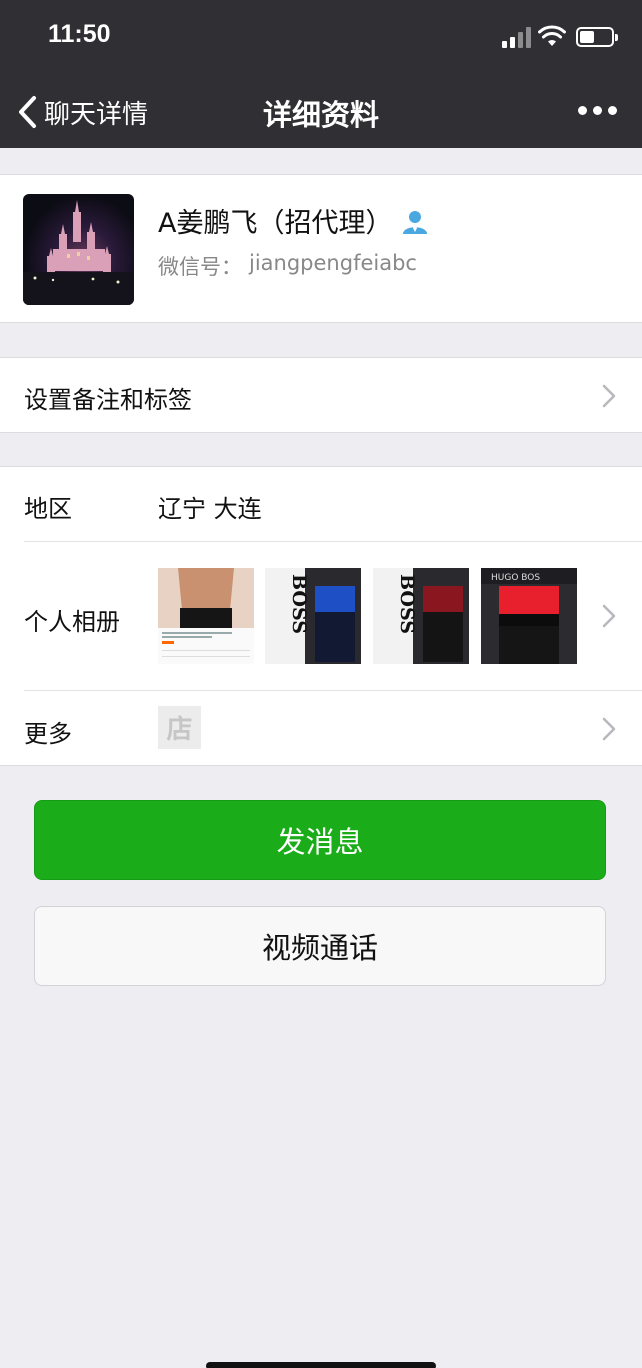  Describe the element at coordinates (72, 622) in the screenshot. I see `album-label: 个人相册` at that location.